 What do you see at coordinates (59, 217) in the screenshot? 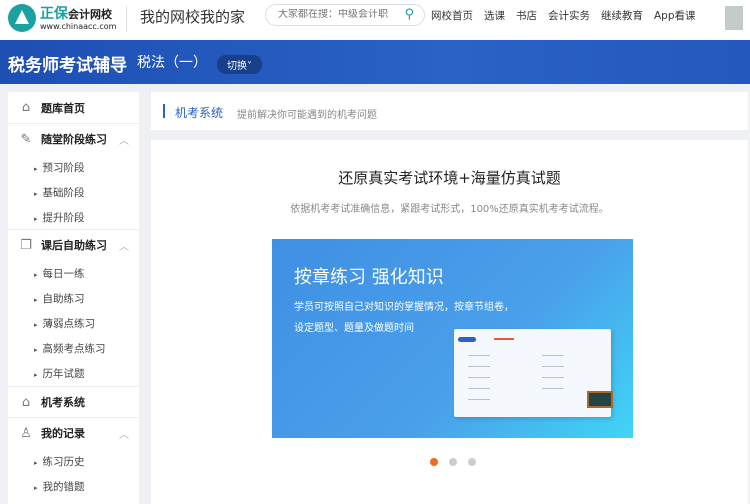
I see `sidebar-item-advanced: 提升阶段` at bounding box center [59, 217].